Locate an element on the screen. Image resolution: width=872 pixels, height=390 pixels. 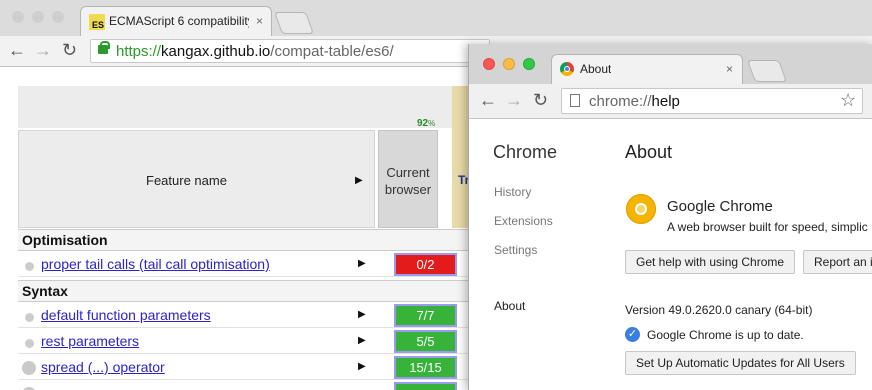
version-text: Version 49.0.2620.0 canary (64-bit) is located at coordinates (719, 310).